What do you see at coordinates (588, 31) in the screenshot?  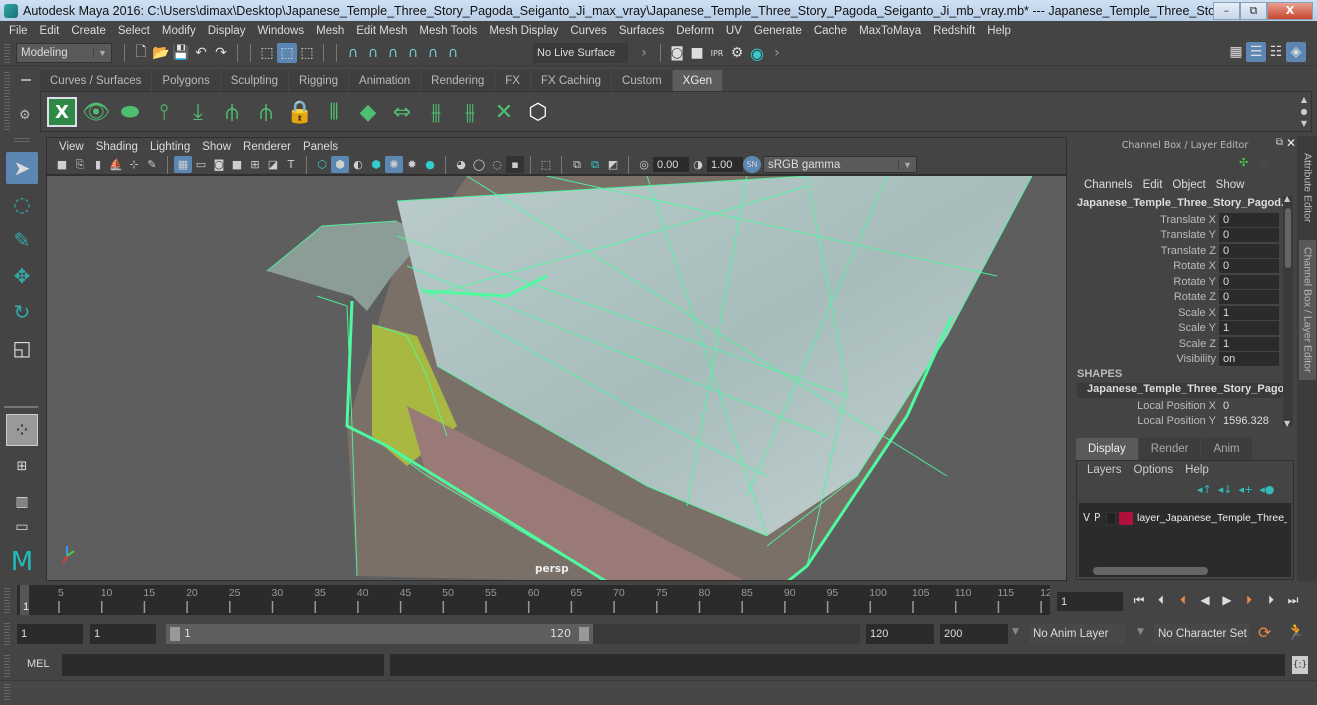 I see `menu-curves: Curves` at bounding box center [588, 31].